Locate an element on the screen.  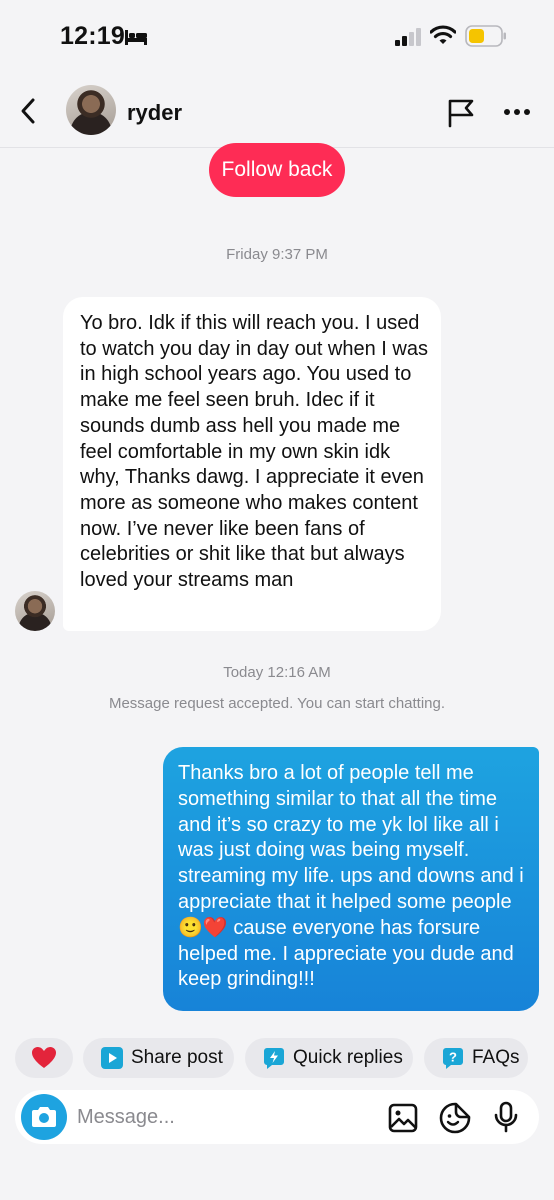
avatar is located at coordinates (91, 110).